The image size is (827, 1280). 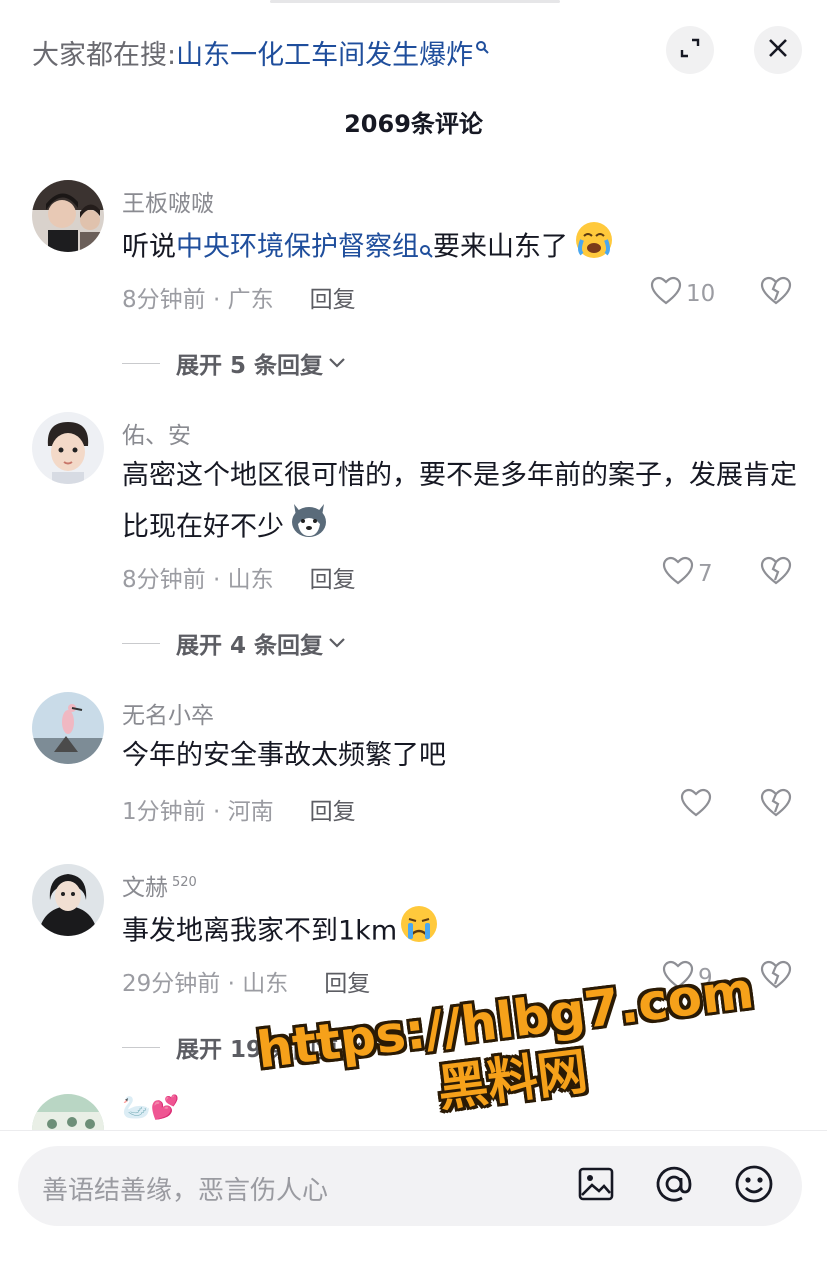 I want to click on like-count: 7, so click(x=705, y=574).